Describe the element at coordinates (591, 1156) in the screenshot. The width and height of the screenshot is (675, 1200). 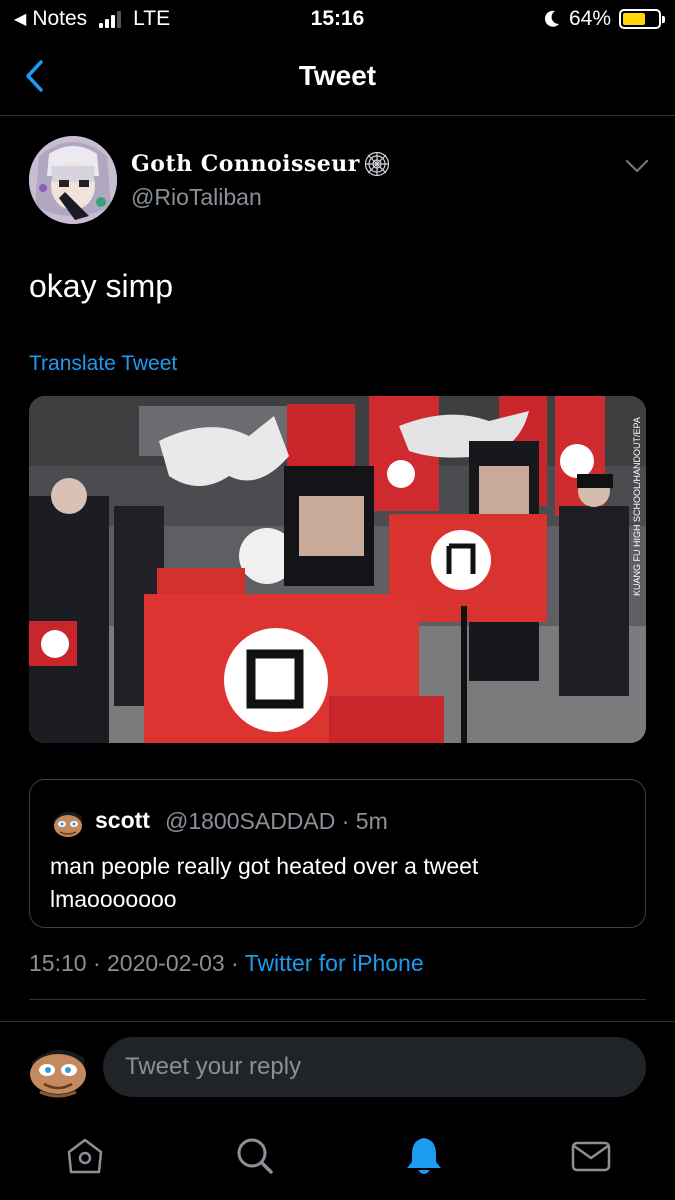
I see `messages-icon` at that location.